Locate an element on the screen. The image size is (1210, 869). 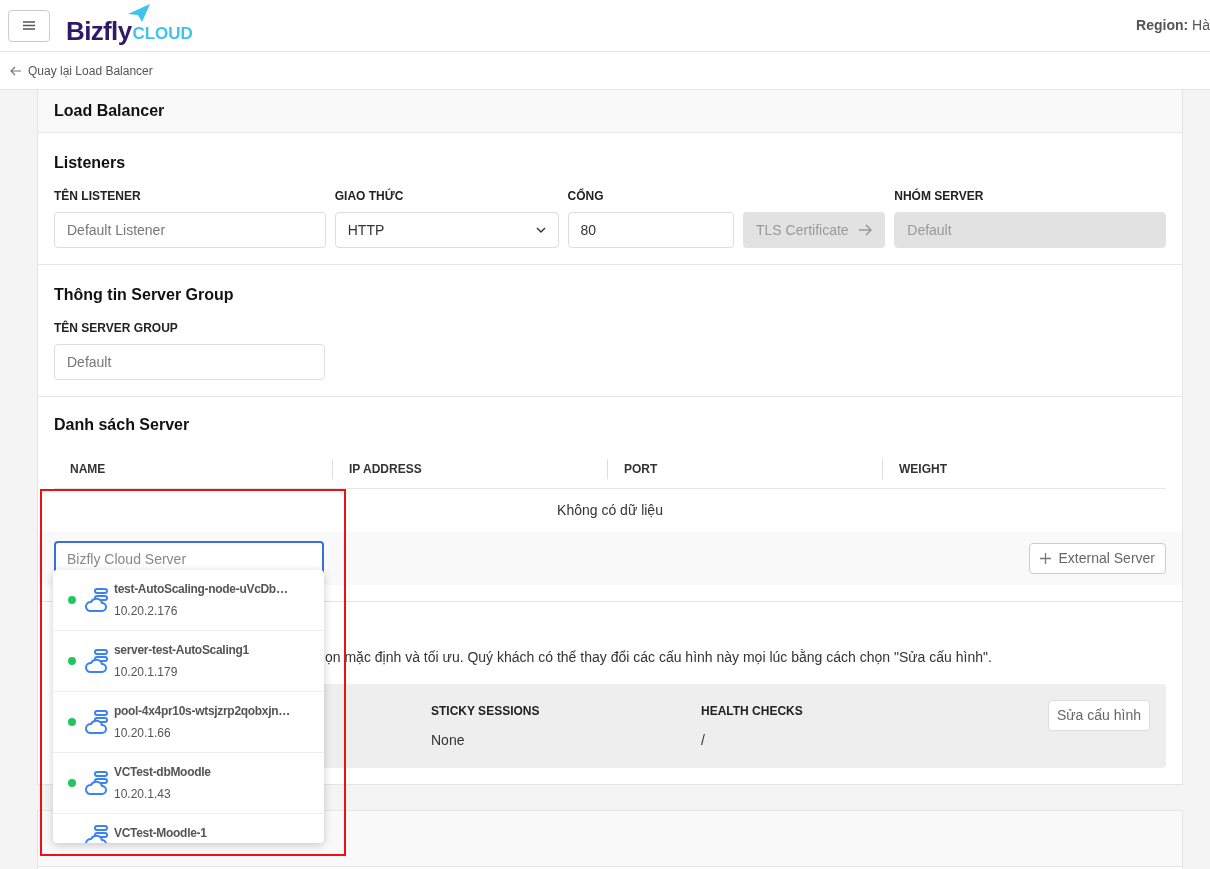
paper-plane-icon is located at coordinates (139, 12).